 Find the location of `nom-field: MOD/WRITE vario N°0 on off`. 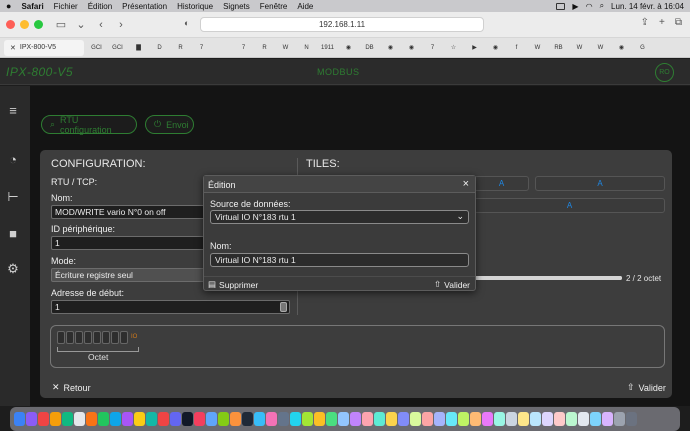

nom-field: MOD/WRITE vario N°0 on off is located at coordinates (128, 212).